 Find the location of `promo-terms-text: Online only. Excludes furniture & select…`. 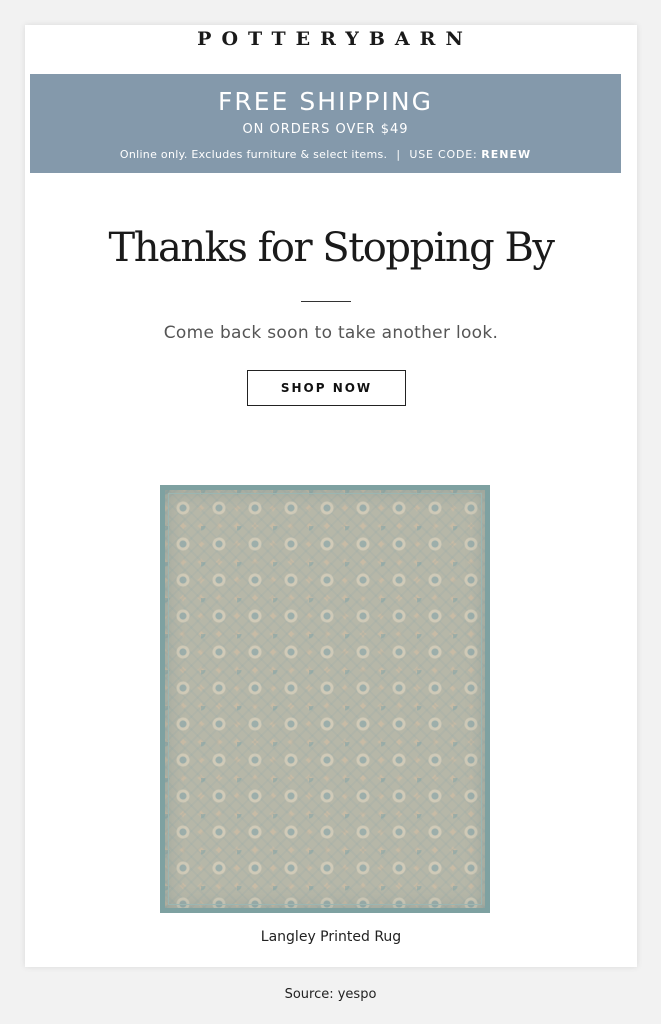

promo-terms-text: Online only. Excludes furniture & select… is located at coordinates (253, 154).